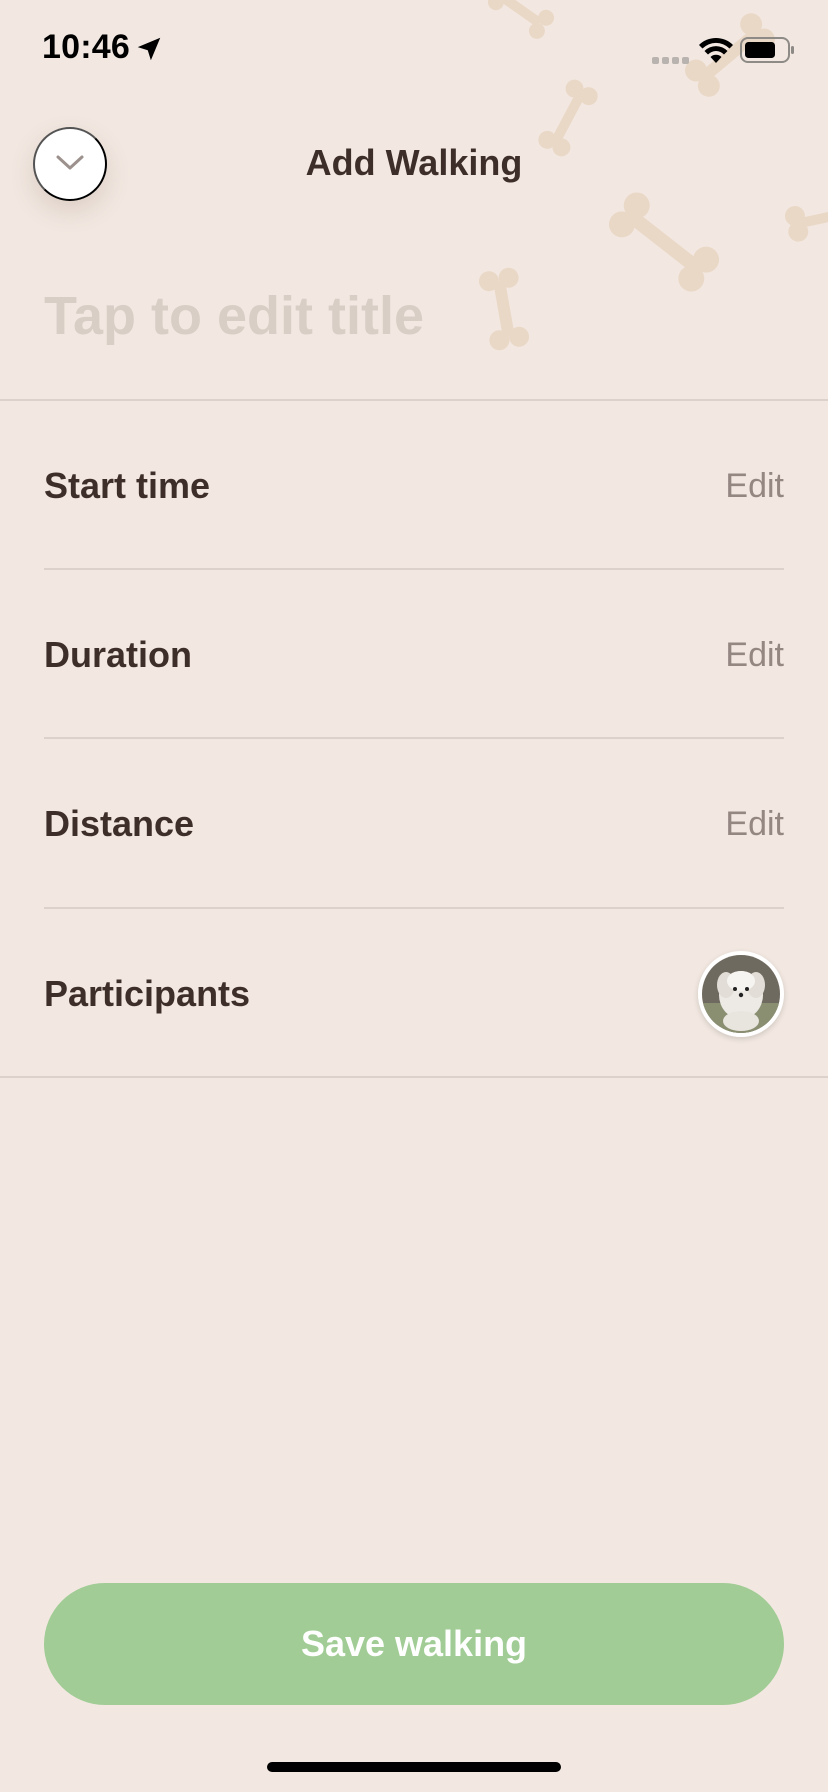 Image resolution: width=828 pixels, height=1792 pixels. Describe the element at coordinates (149, 51) in the screenshot. I see `location-arrow-icon` at that location.